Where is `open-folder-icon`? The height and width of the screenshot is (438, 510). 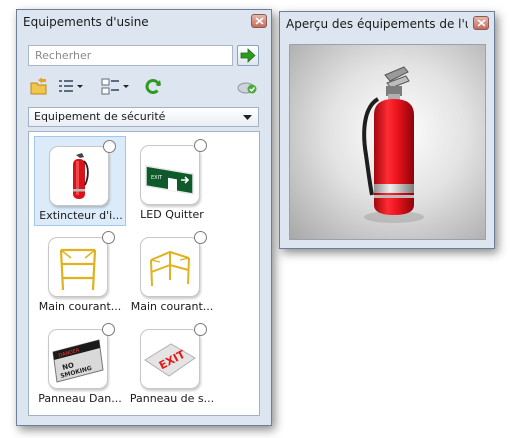
open-folder-icon is located at coordinates (39, 87).